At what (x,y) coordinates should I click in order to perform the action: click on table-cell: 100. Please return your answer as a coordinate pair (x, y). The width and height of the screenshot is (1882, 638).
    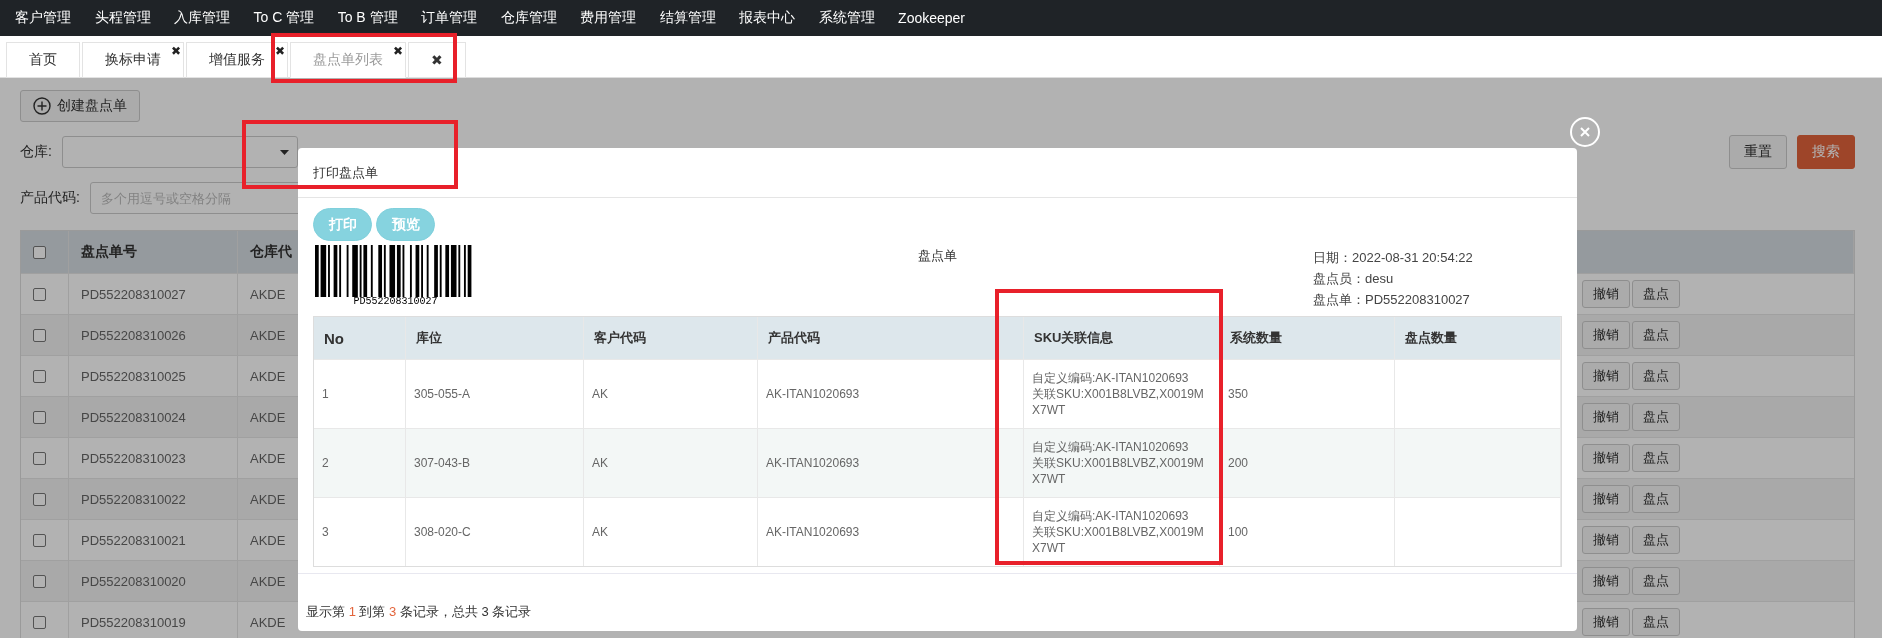
    Looking at the image, I should click on (1238, 532).